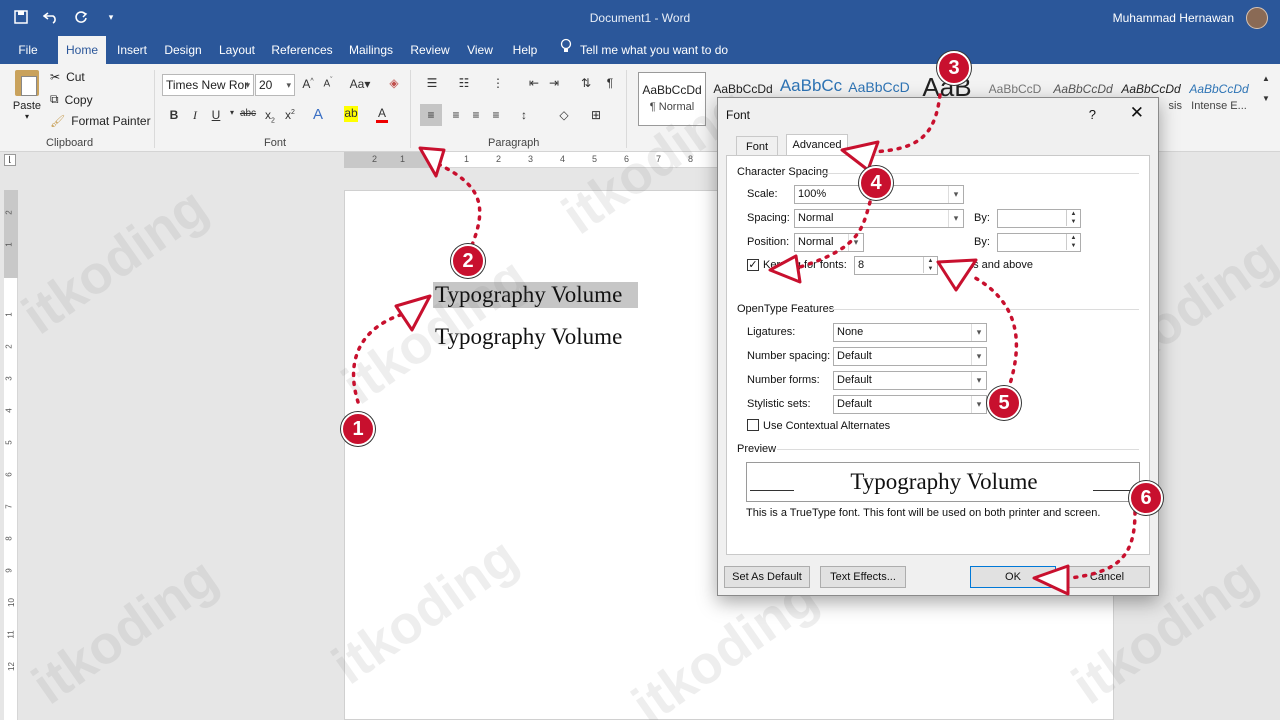  Describe the element at coordinates (786, 309) in the screenshot. I see `opentype-heading: OpenType Features` at that location.